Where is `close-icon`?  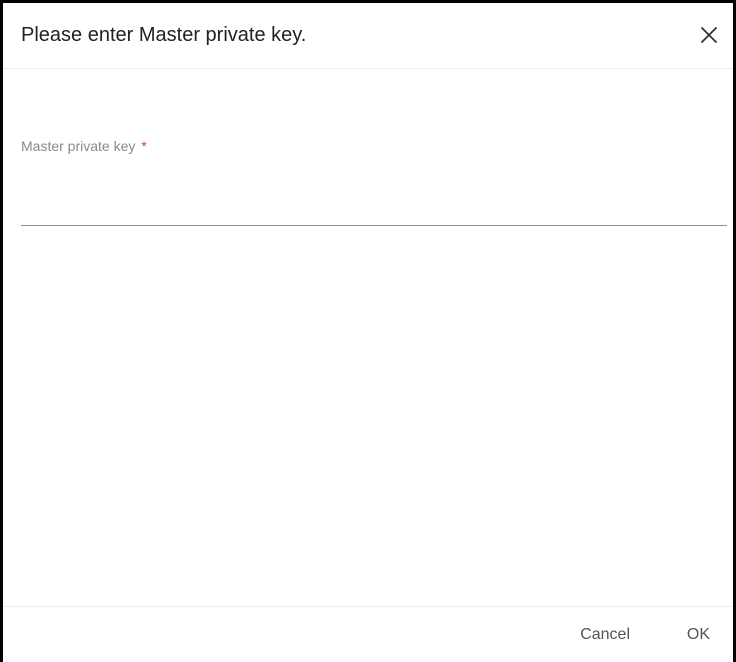 close-icon is located at coordinates (709, 35).